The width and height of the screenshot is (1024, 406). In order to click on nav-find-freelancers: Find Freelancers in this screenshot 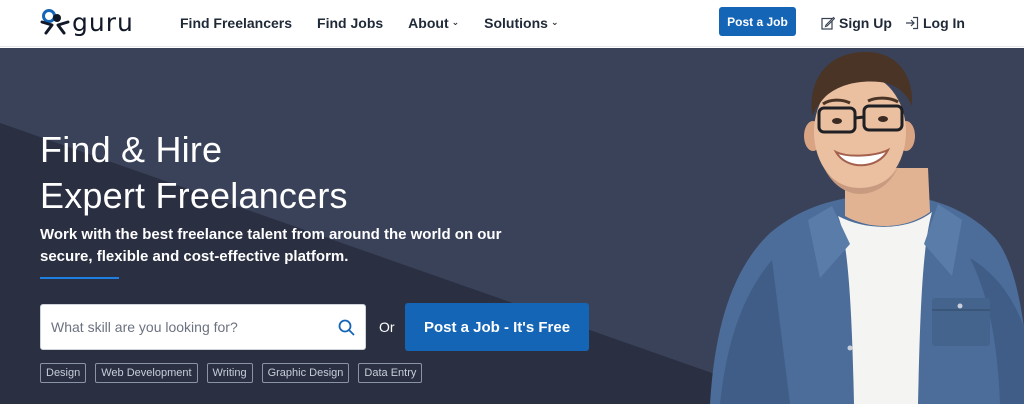, I will do `click(236, 23)`.